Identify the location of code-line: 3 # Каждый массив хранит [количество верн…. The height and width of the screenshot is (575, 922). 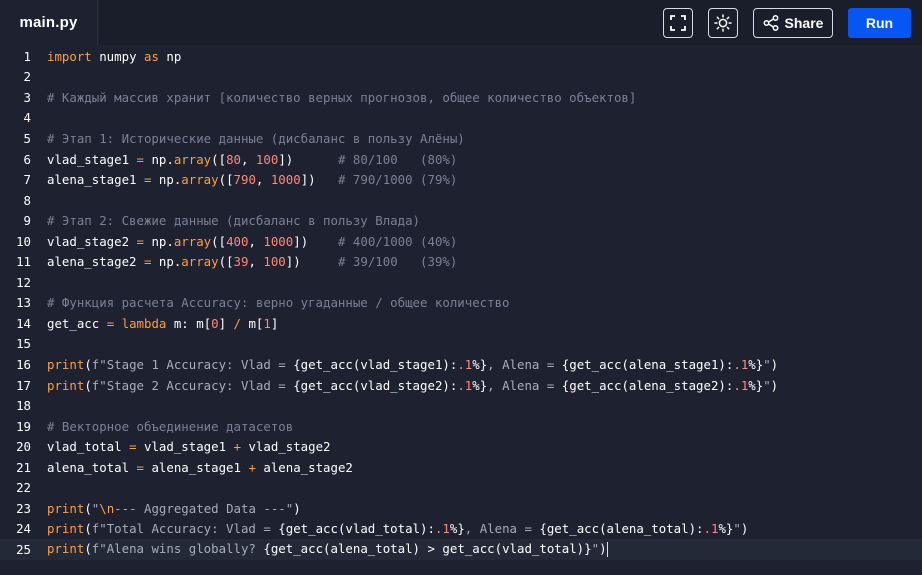
(461, 97).